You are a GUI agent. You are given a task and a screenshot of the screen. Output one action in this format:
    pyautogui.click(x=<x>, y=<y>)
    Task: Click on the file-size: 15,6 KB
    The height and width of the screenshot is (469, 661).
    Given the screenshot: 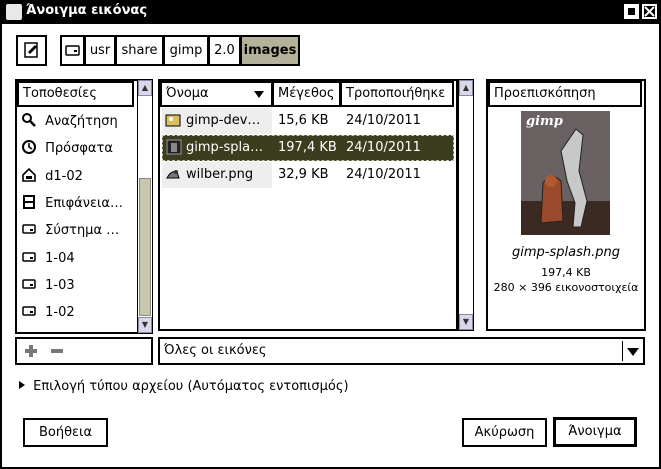 What is the action you would take?
    pyautogui.click(x=303, y=120)
    